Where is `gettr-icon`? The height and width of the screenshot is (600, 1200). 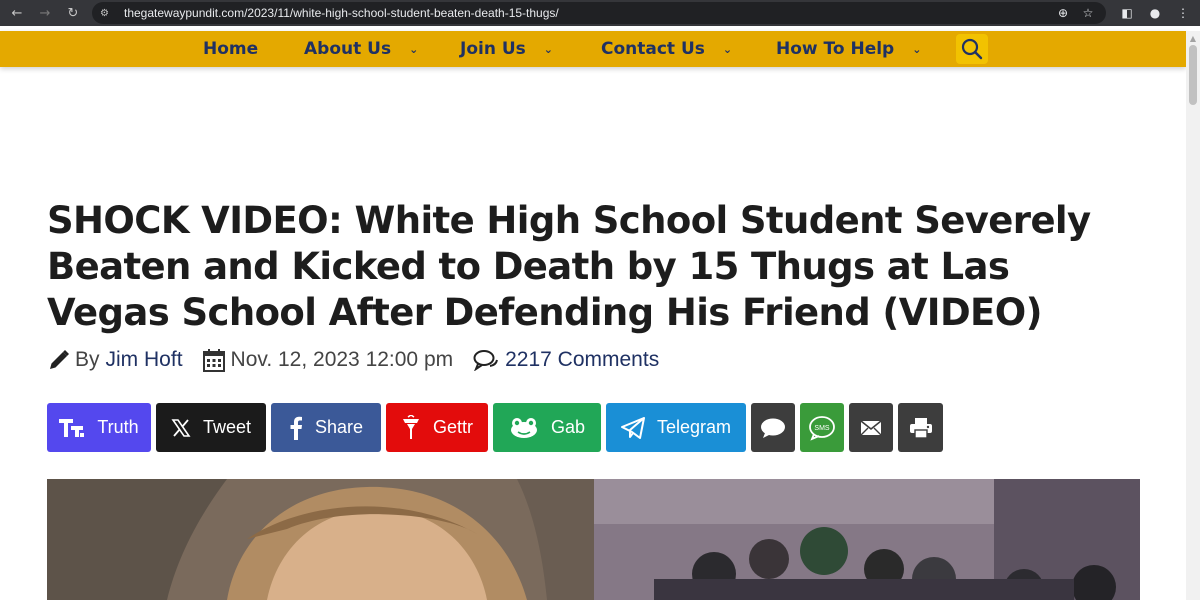
gettr-icon is located at coordinates (410, 426).